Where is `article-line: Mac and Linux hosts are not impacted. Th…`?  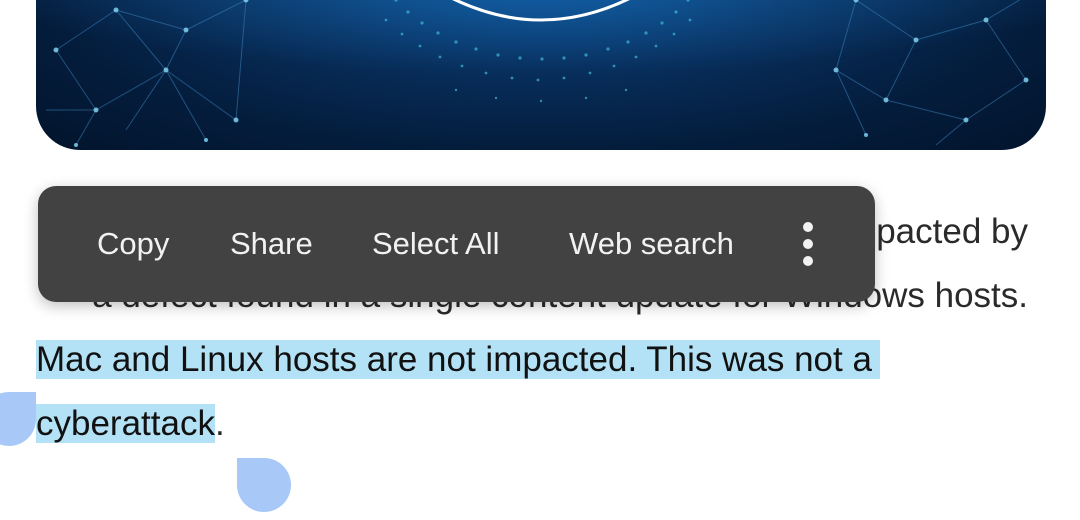 article-line: Mac and Linux hosts are not impacted. Th… is located at coordinates (458, 360).